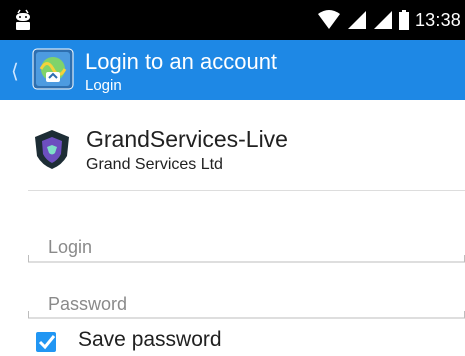  What do you see at coordinates (403, 20) in the screenshot?
I see `battery-icon` at bounding box center [403, 20].